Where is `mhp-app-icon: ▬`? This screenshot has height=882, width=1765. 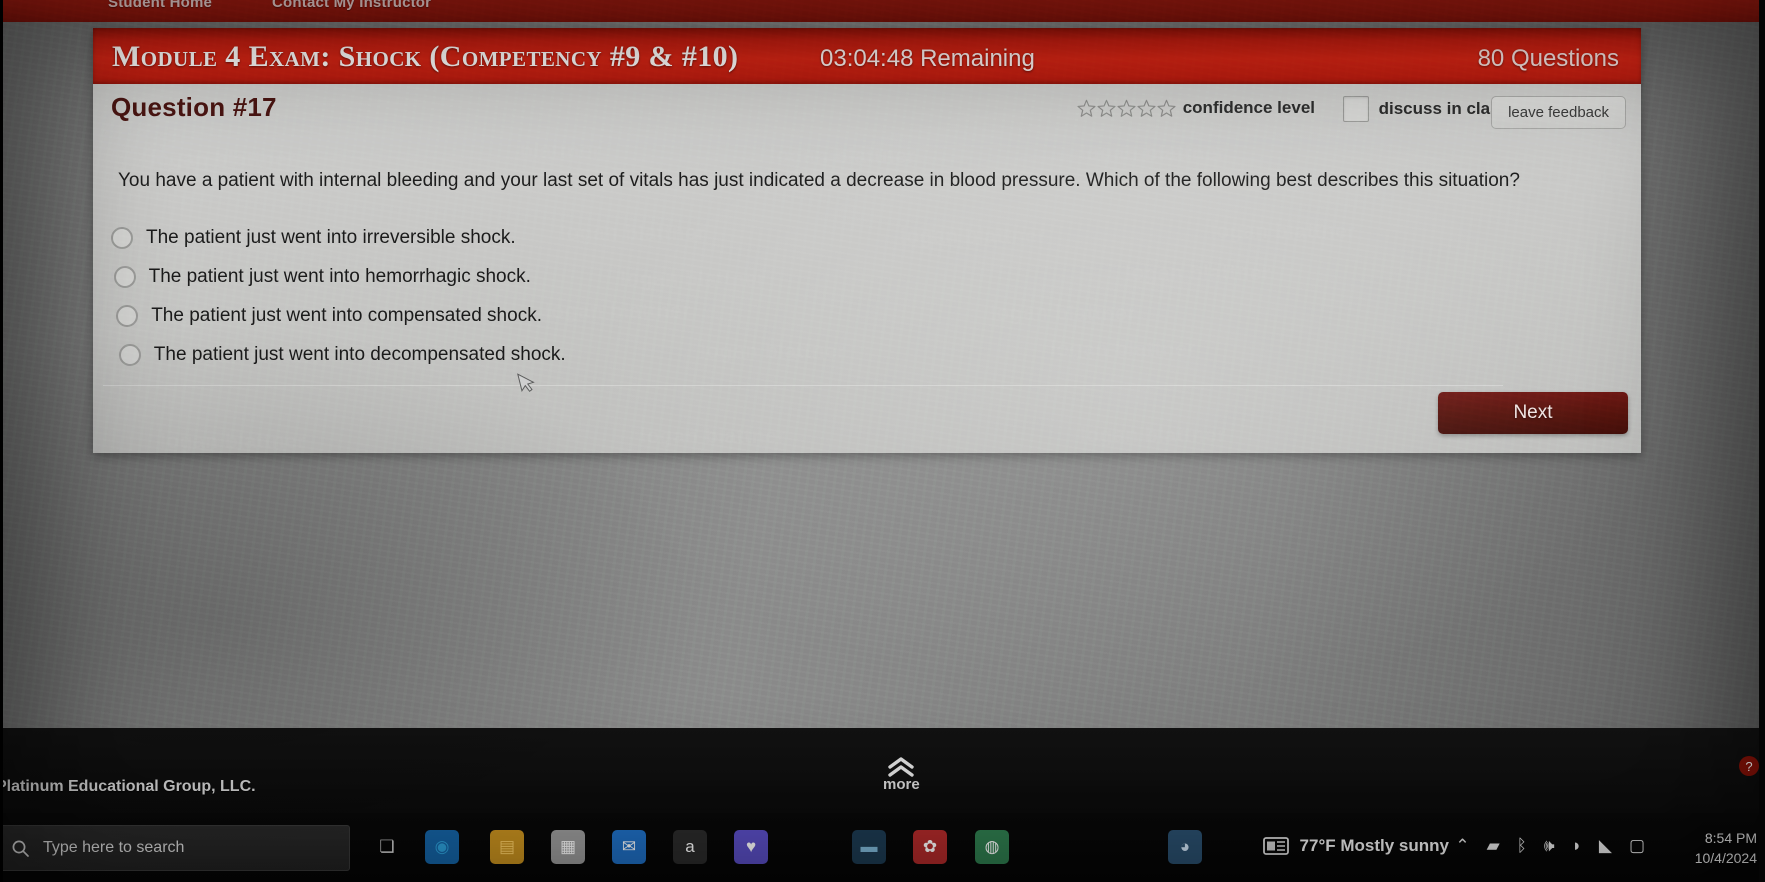 mhp-app-icon: ▬ is located at coordinates (869, 847).